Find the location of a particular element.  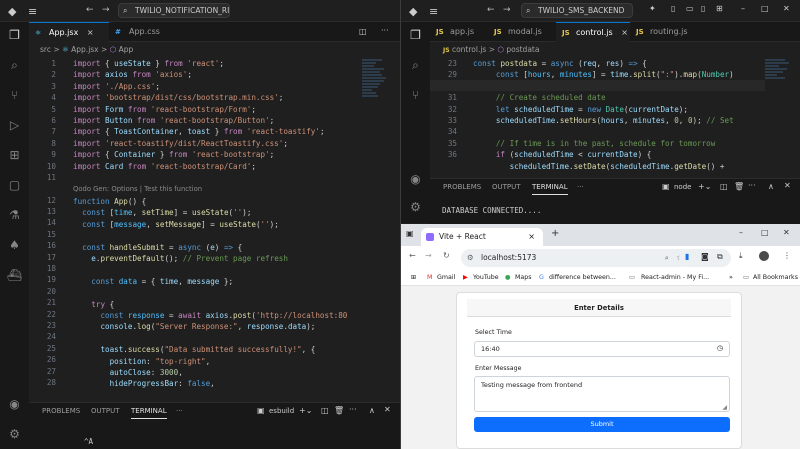

extension-icon: ▮ is located at coordinates (687, 256).